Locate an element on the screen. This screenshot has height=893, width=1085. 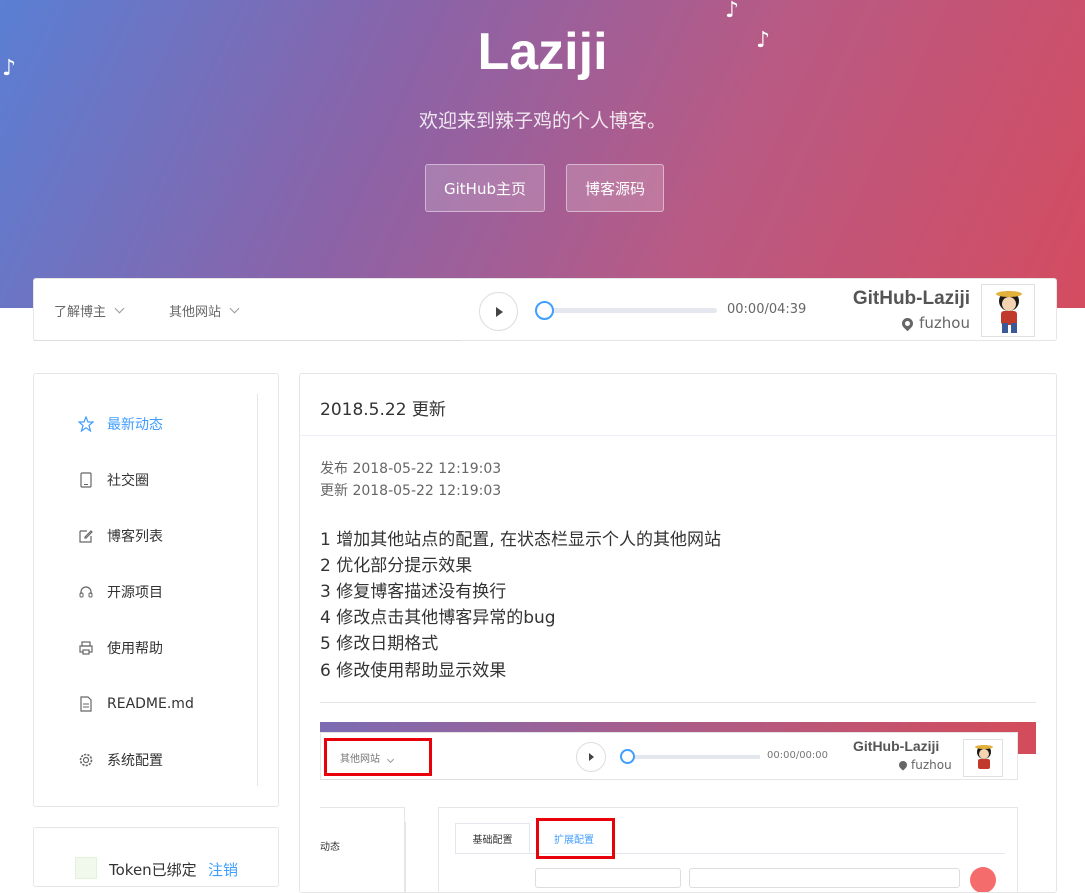
changelog-line: 6 修改使用帮助显示效果 is located at coordinates (413, 671).